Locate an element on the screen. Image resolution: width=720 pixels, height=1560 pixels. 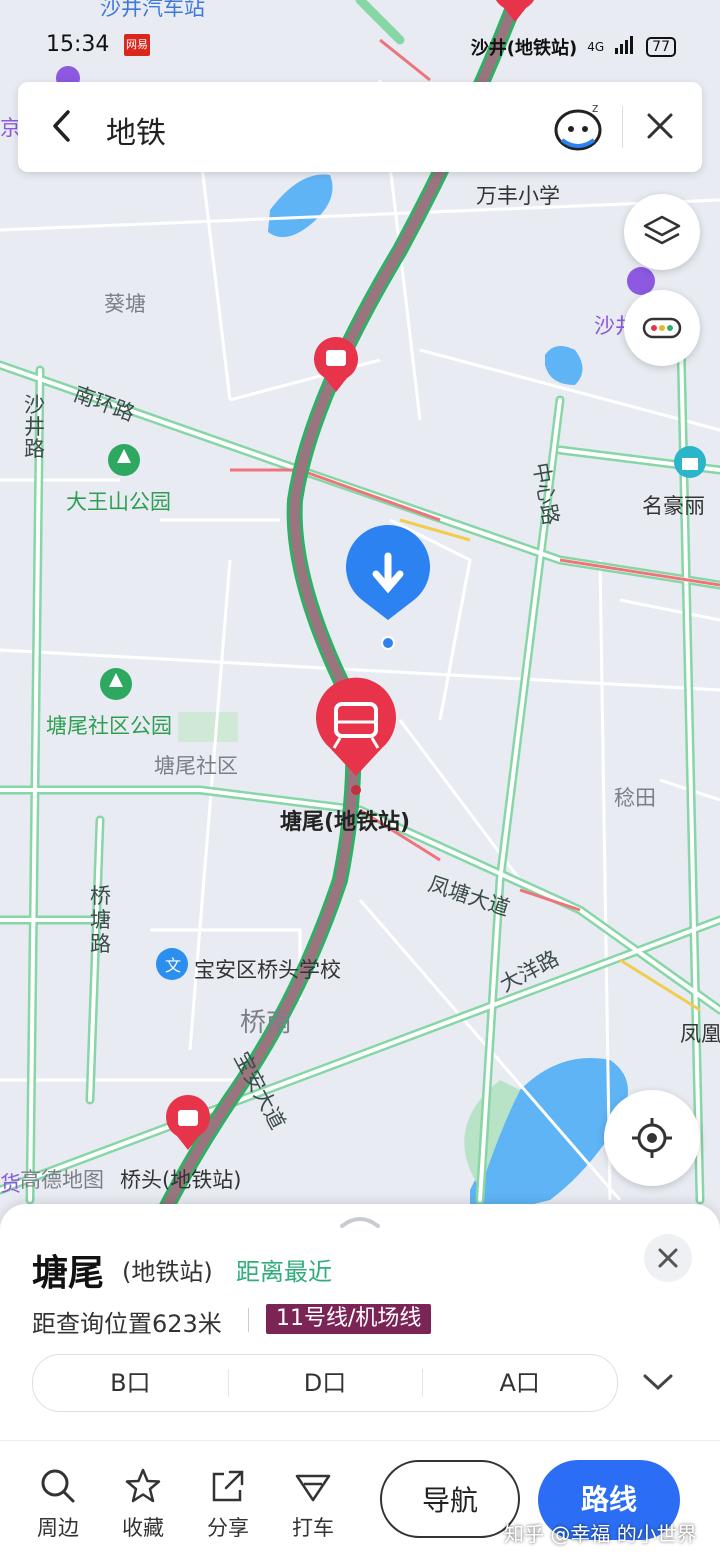
nearest-tag: 距离最近 is located at coordinates (284, 1272).